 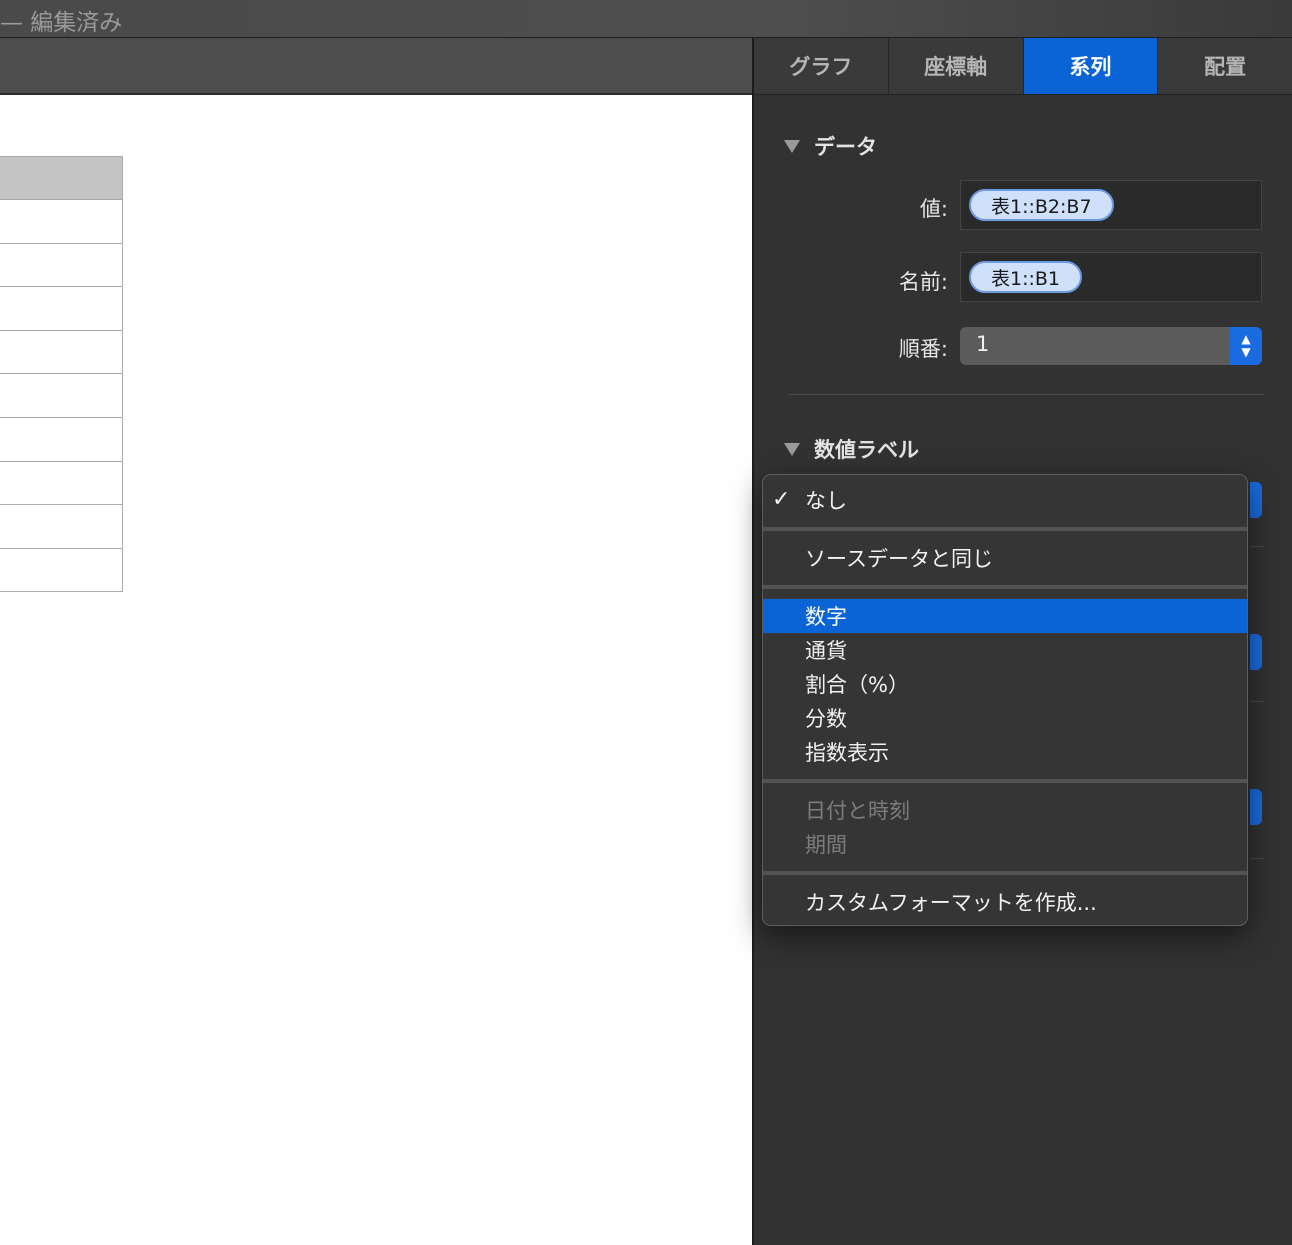 What do you see at coordinates (1005, 616) in the screenshot?
I see `menu-item-number: 数字` at bounding box center [1005, 616].